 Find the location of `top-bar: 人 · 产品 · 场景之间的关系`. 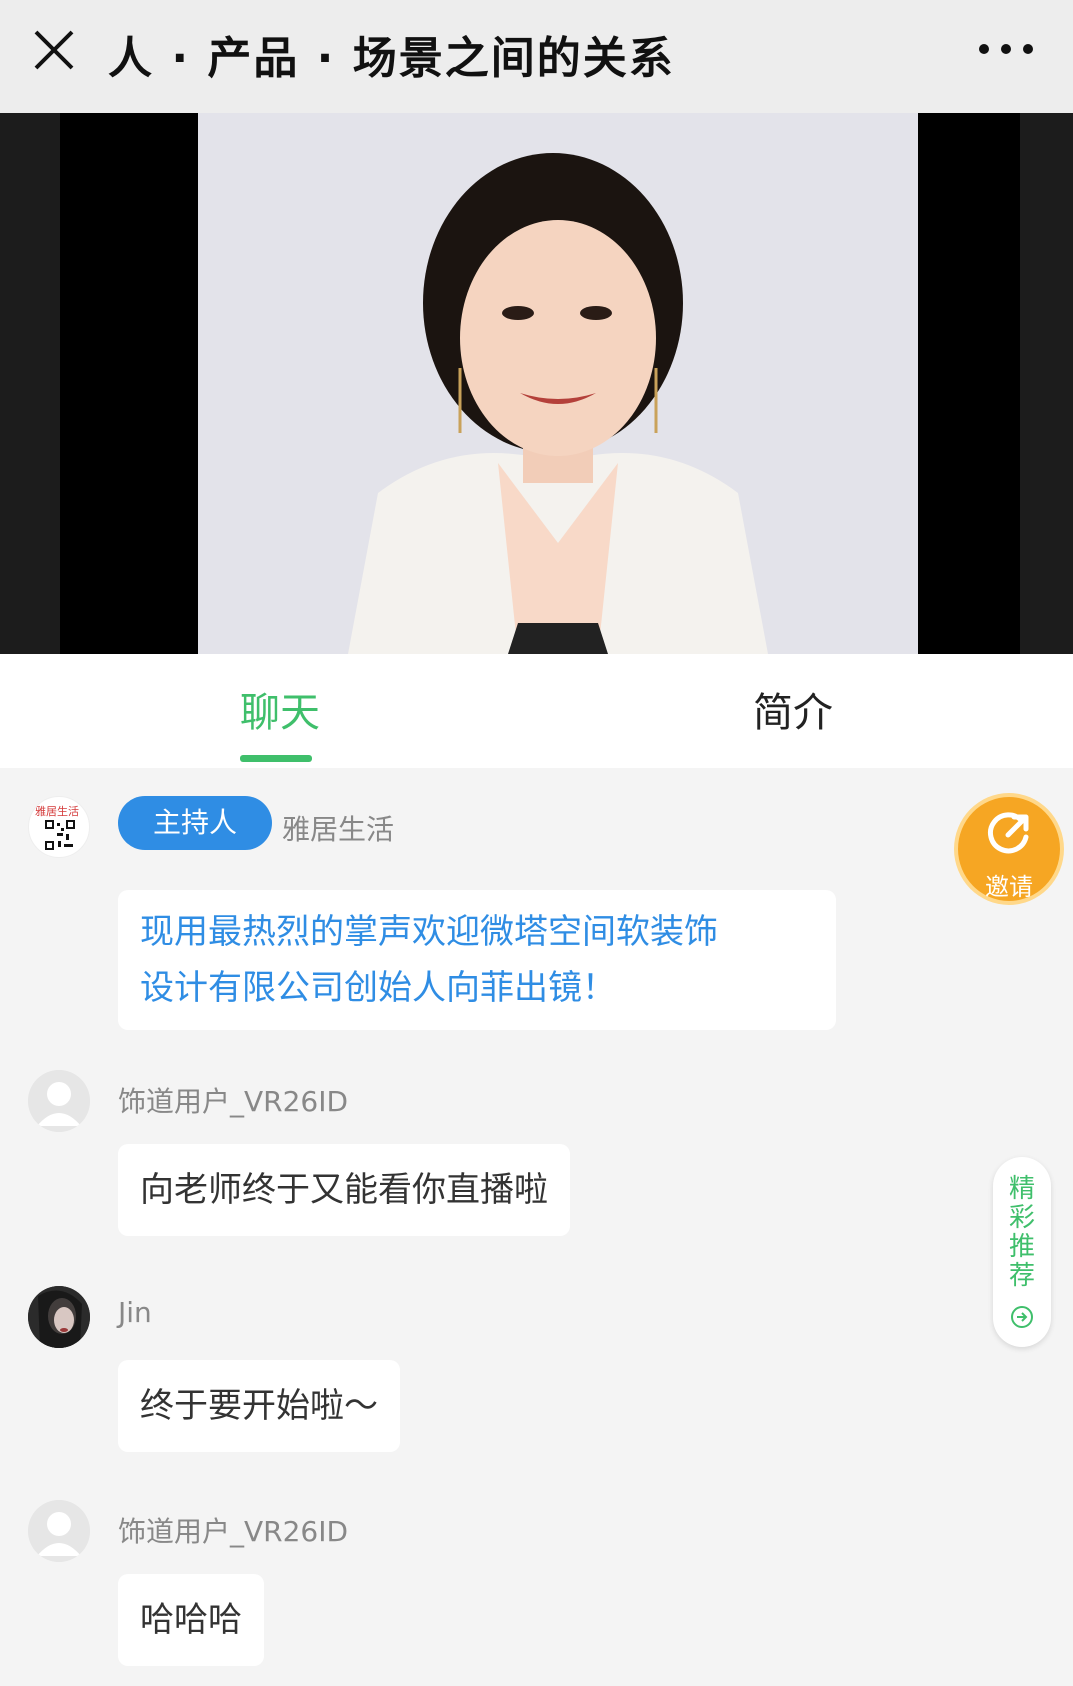

top-bar: 人 · 产品 · 场景之间的关系 is located at coordinates (536, 56).